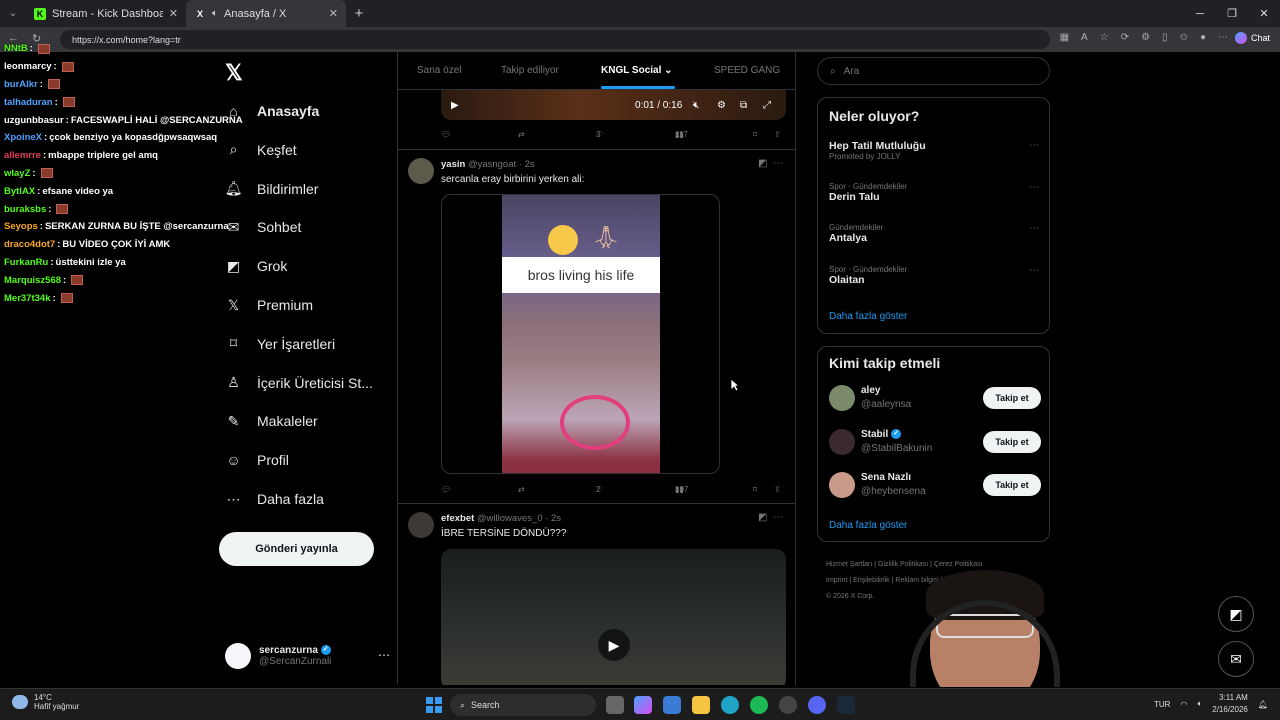 This screenshot has height=720, width=1280. What do you see at coordinates (637, 70) in the screenshot?
I see `tab-kngl-social: KNGL Social ⌄` at bounding box center [637, 70].